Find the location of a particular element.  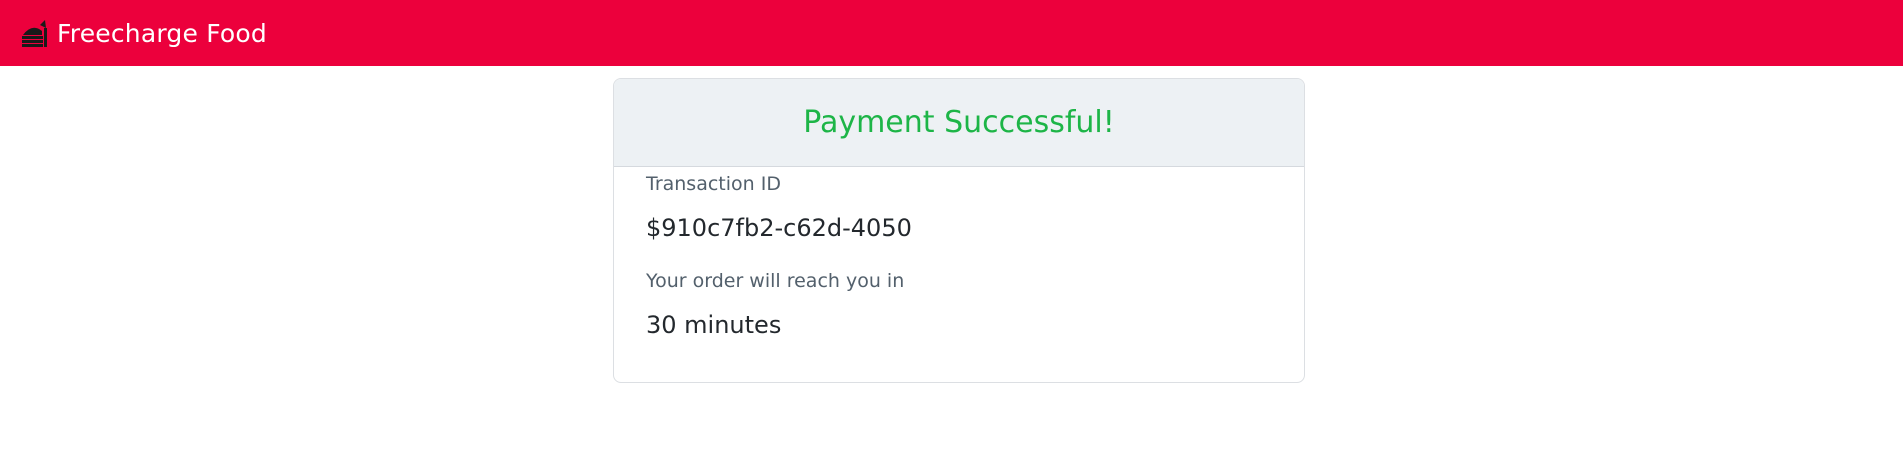

eta-label: Your order will reach you in is located at coordinates (775, 281).